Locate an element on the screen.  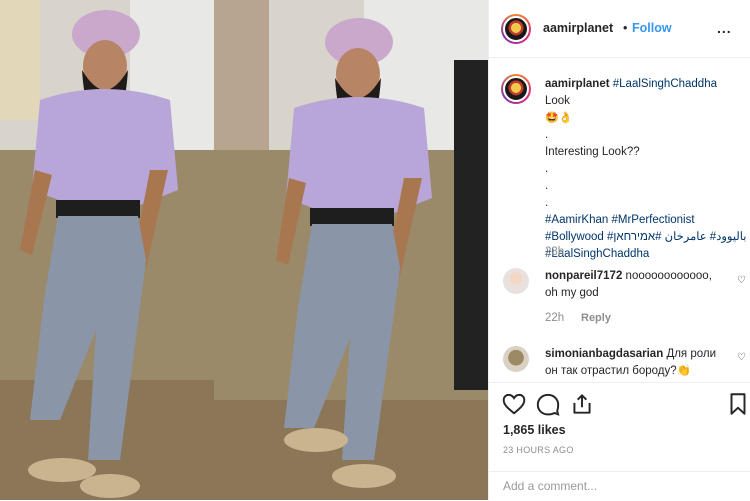
username-link: aamirplanet is located at coordinates (578, 28).